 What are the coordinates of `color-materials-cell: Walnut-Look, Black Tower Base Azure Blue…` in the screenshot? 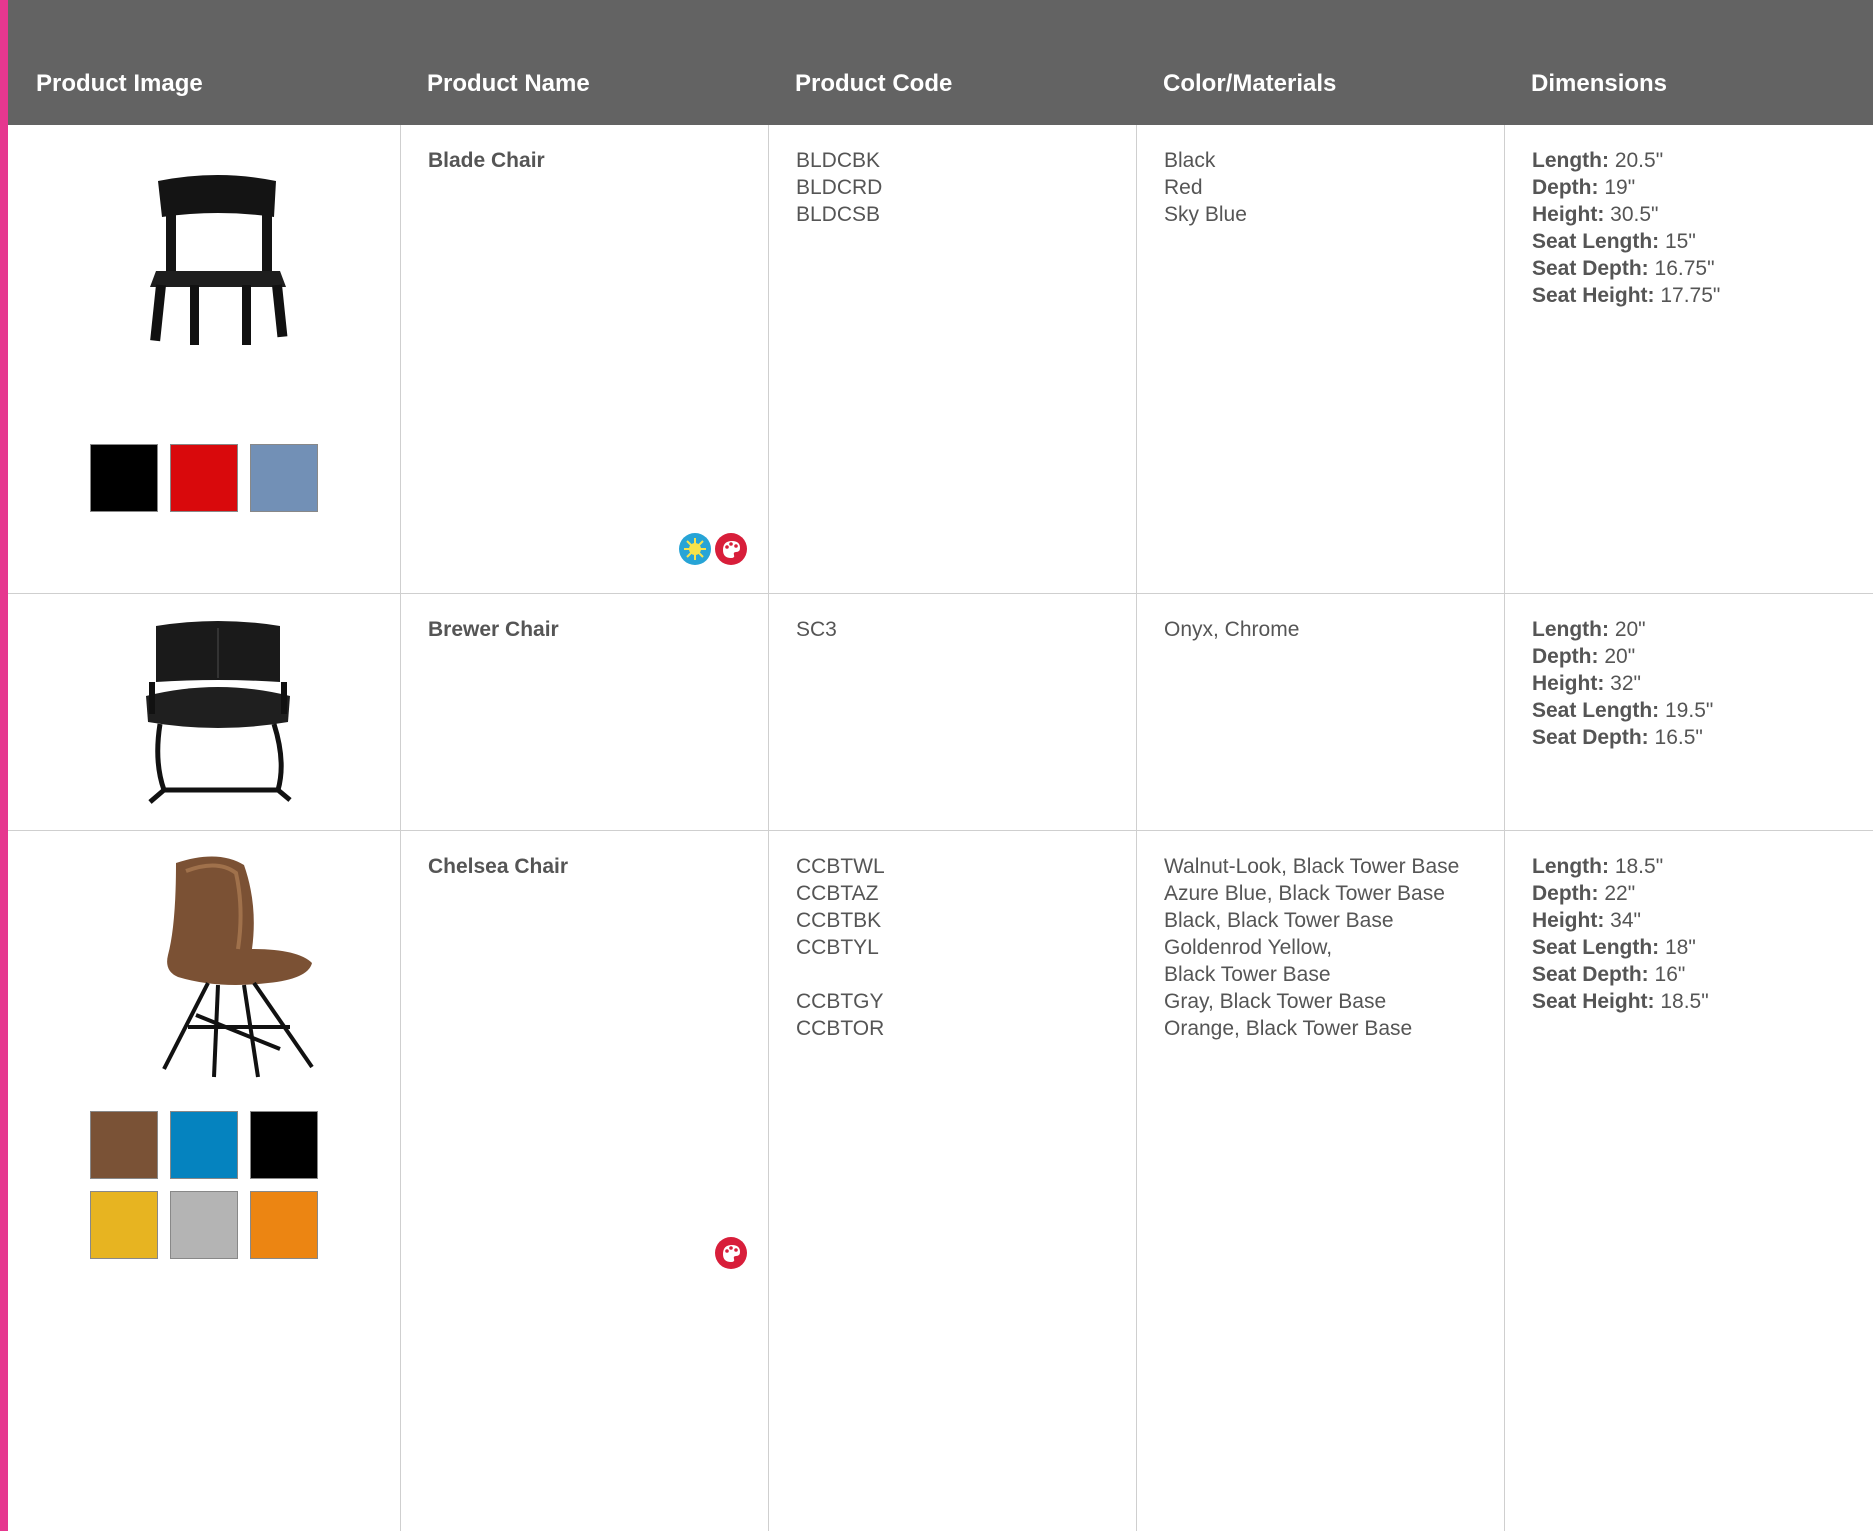 It's located at (1320, 1181).